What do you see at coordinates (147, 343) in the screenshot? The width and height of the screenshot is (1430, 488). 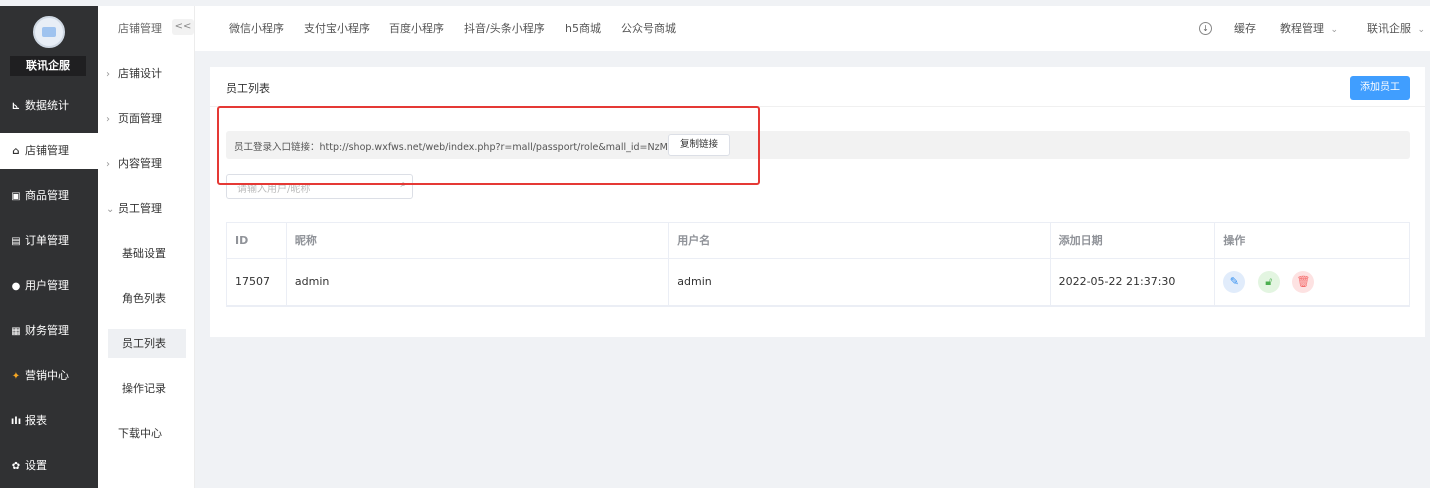 I see `subnav-sub-staff-list: 员工列表` at bounding box center [147, 343].